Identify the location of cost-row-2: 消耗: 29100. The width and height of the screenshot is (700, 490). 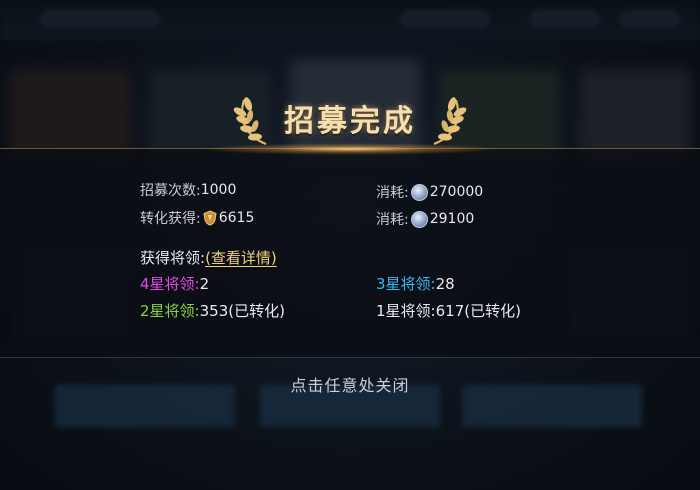
(425, 219).